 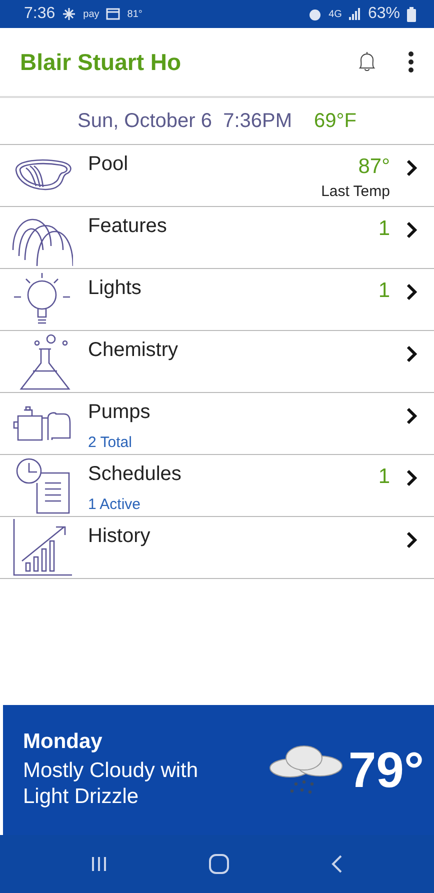 I want to click on snowflake-icon, so click(x=69, y=14).